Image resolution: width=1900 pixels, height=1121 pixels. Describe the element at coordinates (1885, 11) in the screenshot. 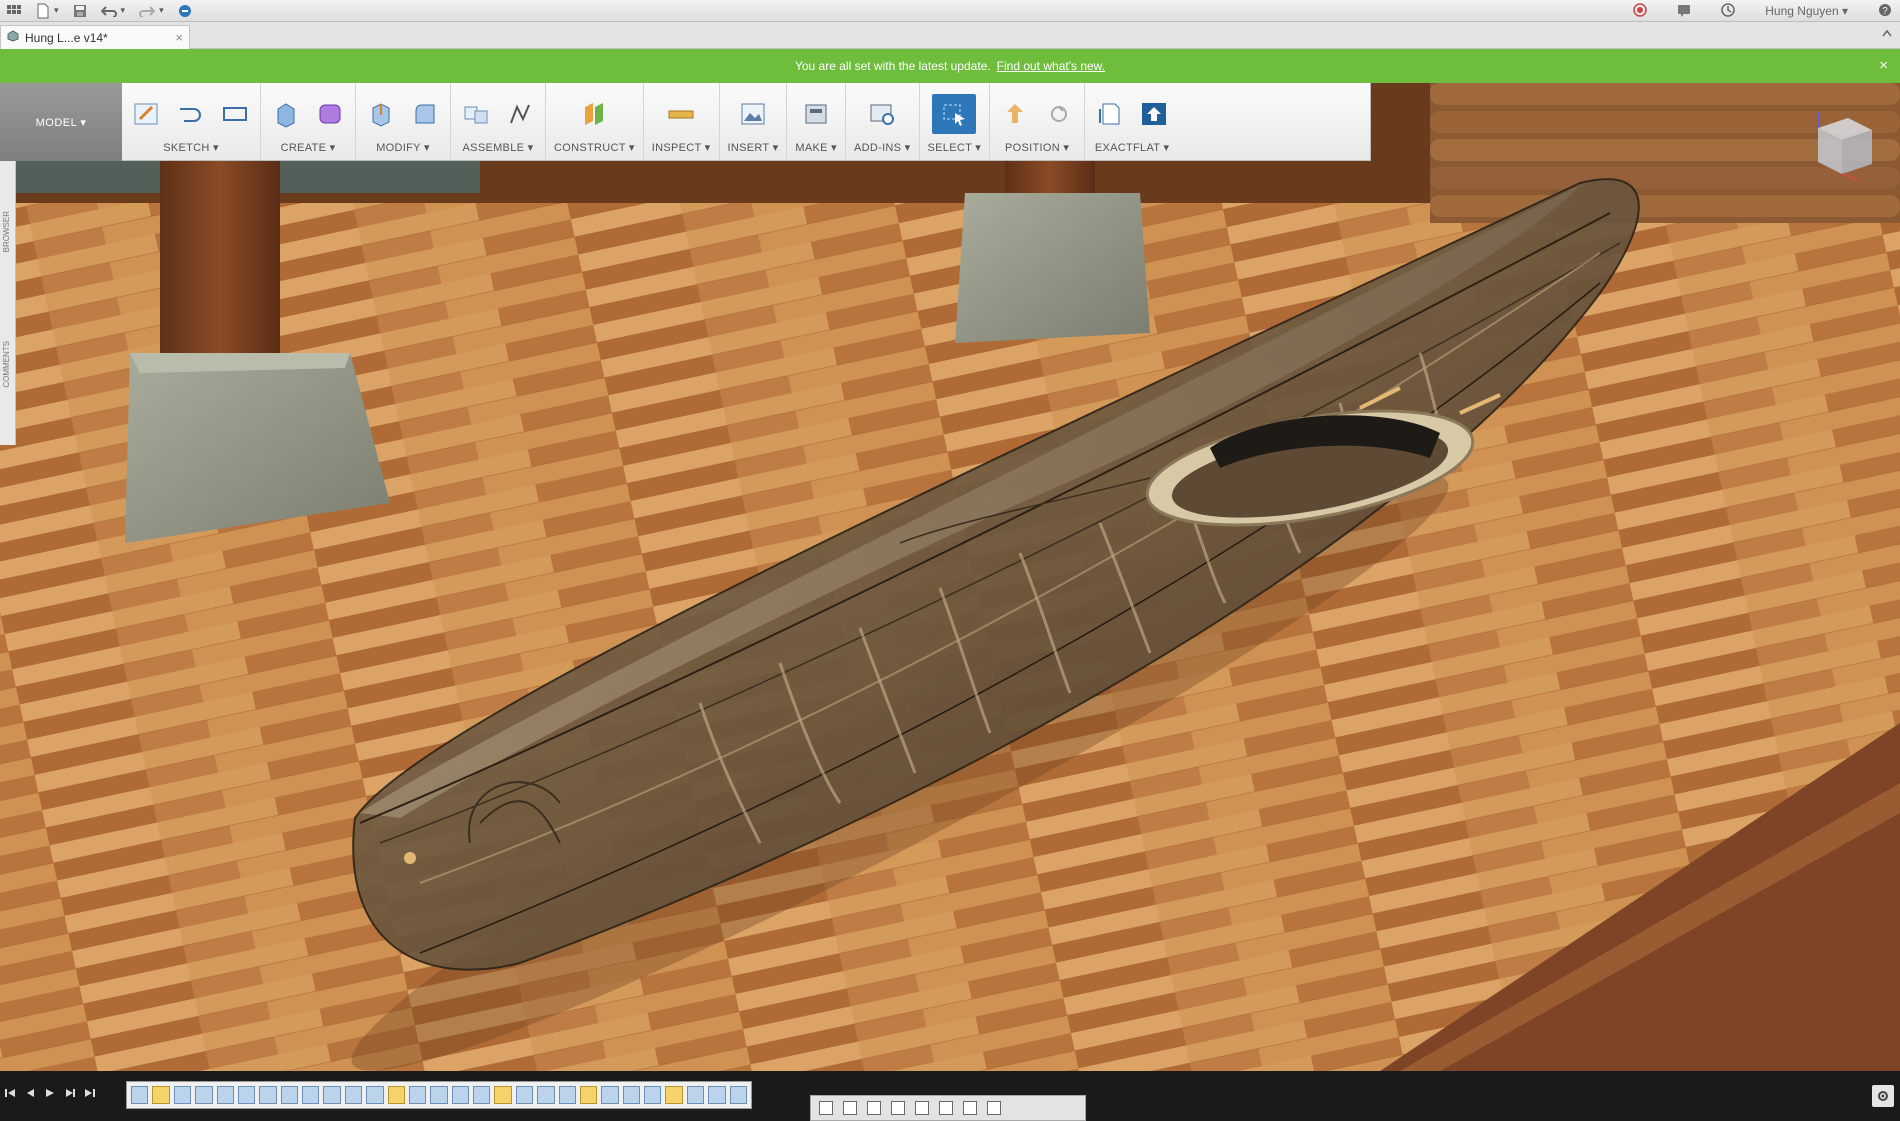

I see `help-icon: ?` at that location.